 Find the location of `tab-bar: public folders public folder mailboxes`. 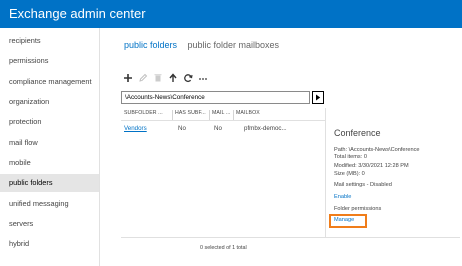

tab-bar: public folders public folder mailboxes is located at coordinates (204, 44).